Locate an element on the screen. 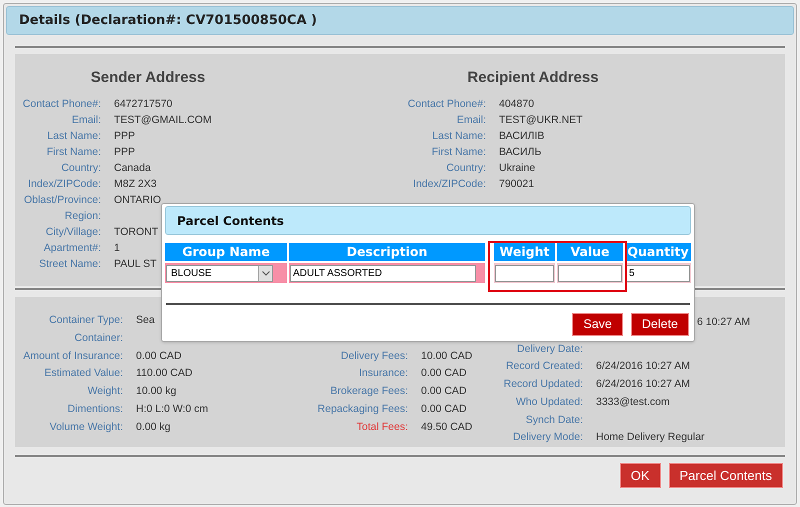 Image resolution: width=800 pixels, height=507 pixels. field-value: Canada is located at coordinates (132, 168).